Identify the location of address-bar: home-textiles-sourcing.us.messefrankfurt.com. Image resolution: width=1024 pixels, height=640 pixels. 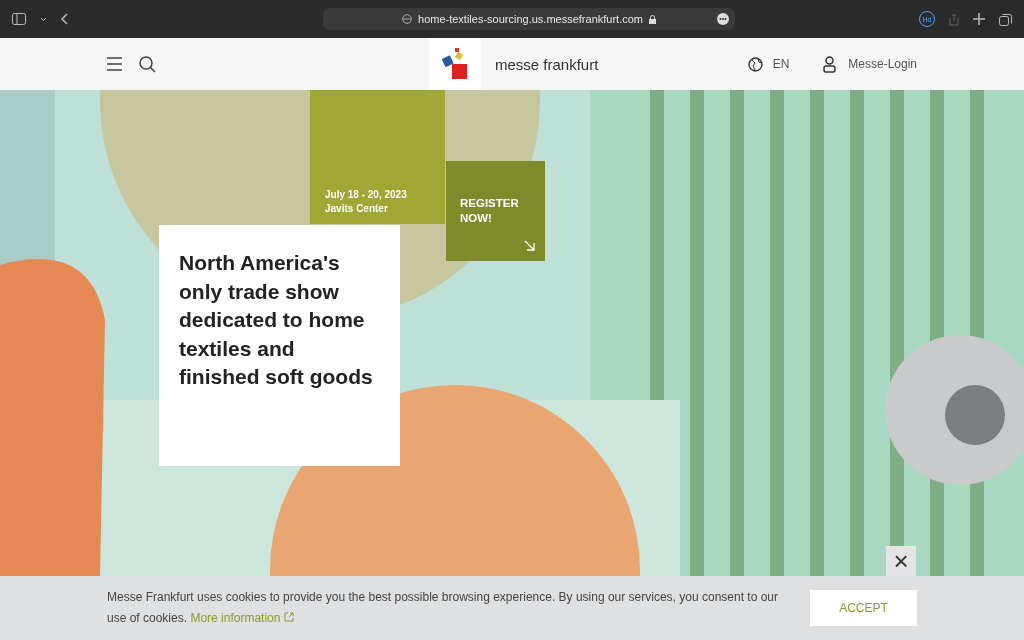
(529, 19).